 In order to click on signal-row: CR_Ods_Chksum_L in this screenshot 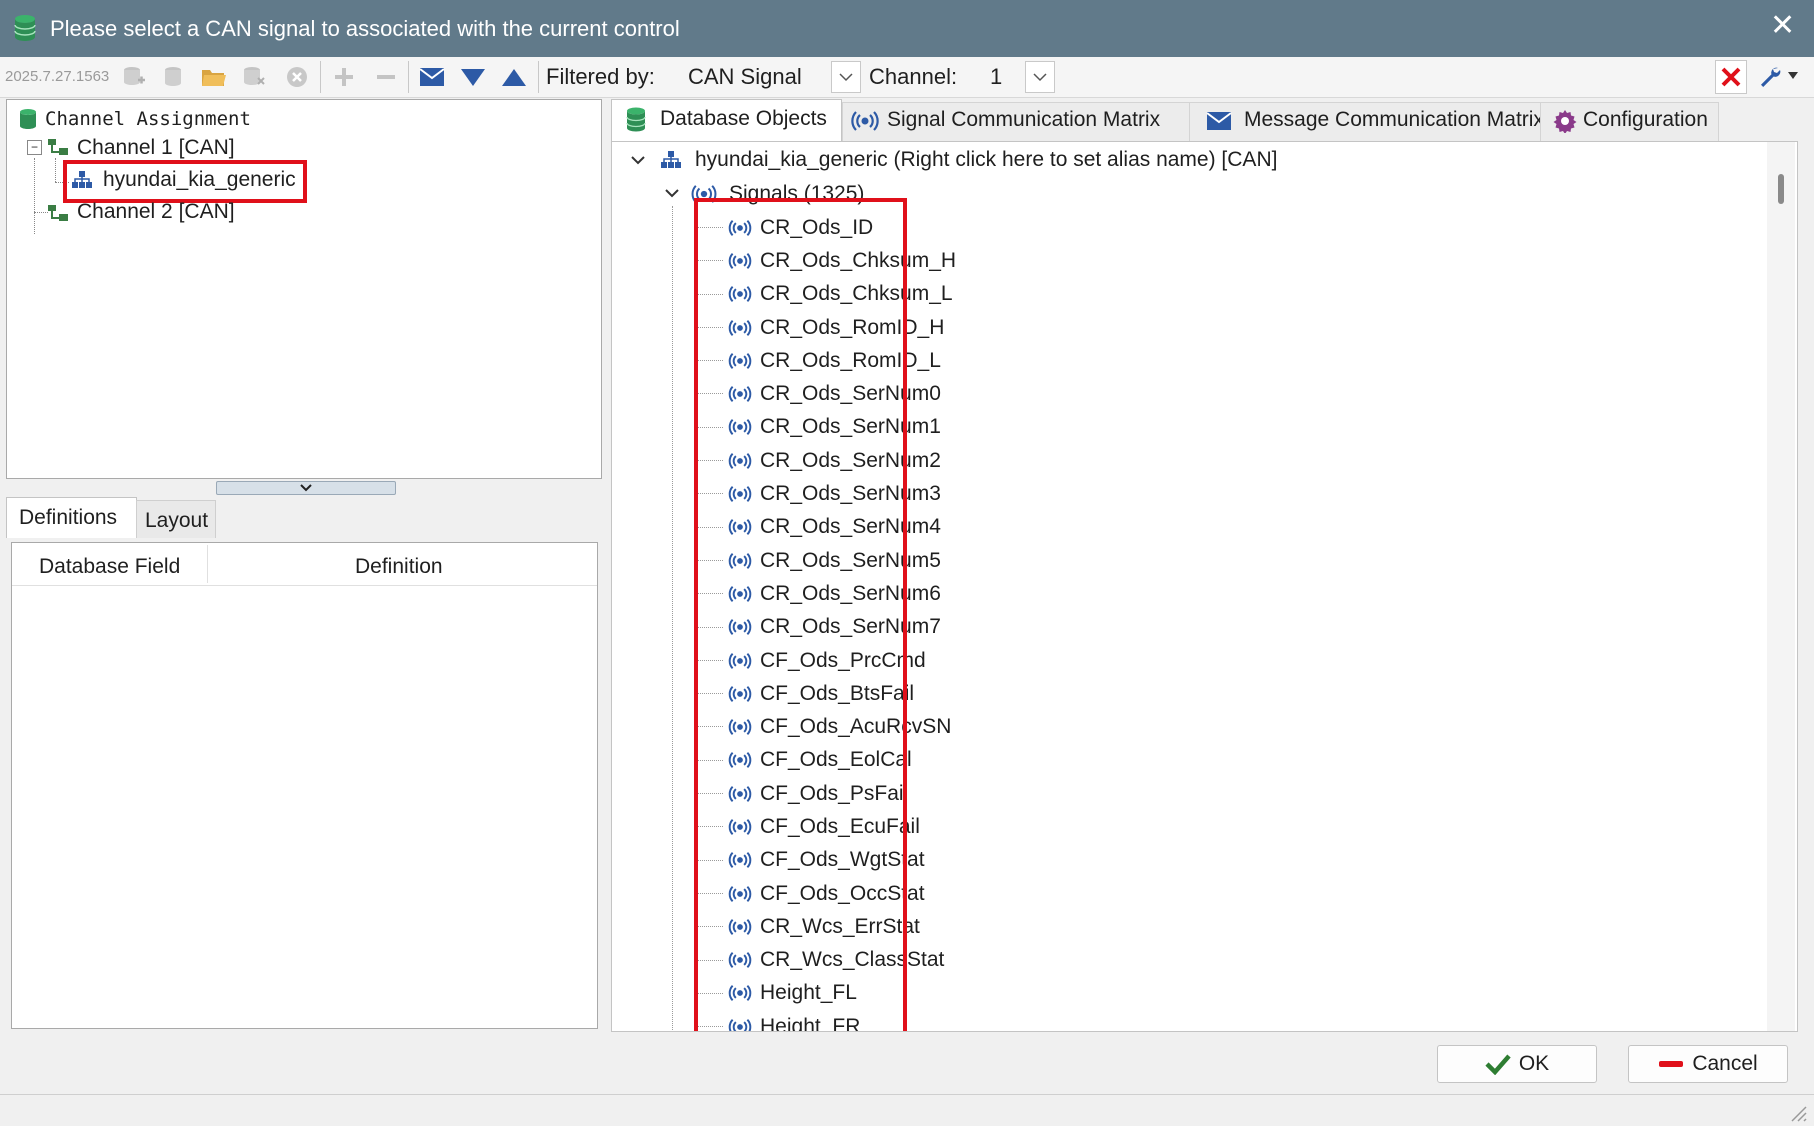, I will do `click(861, 294)`.